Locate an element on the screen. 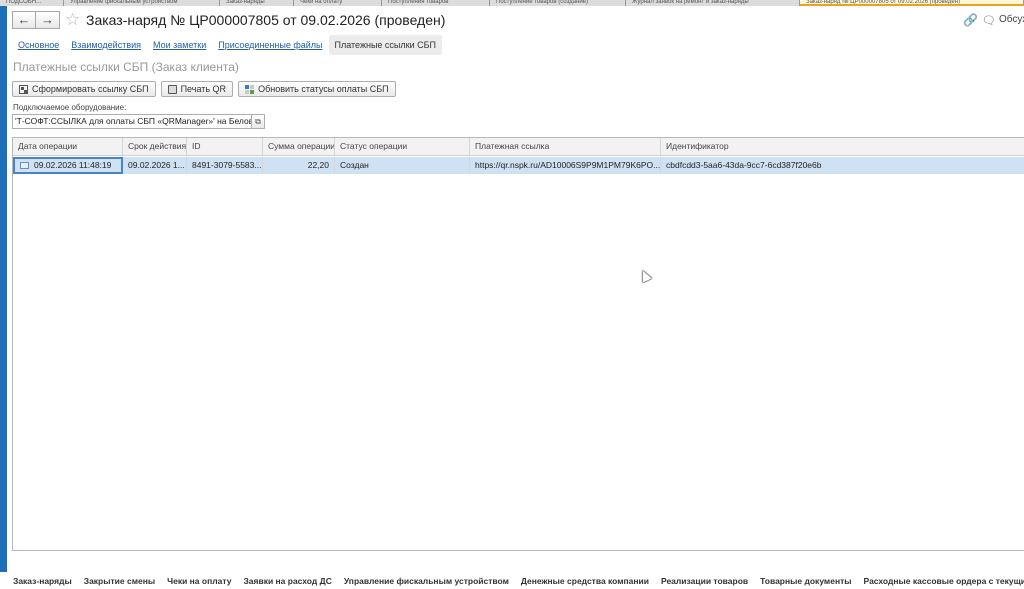  forward-button: → is located at coordinates (48, 20).